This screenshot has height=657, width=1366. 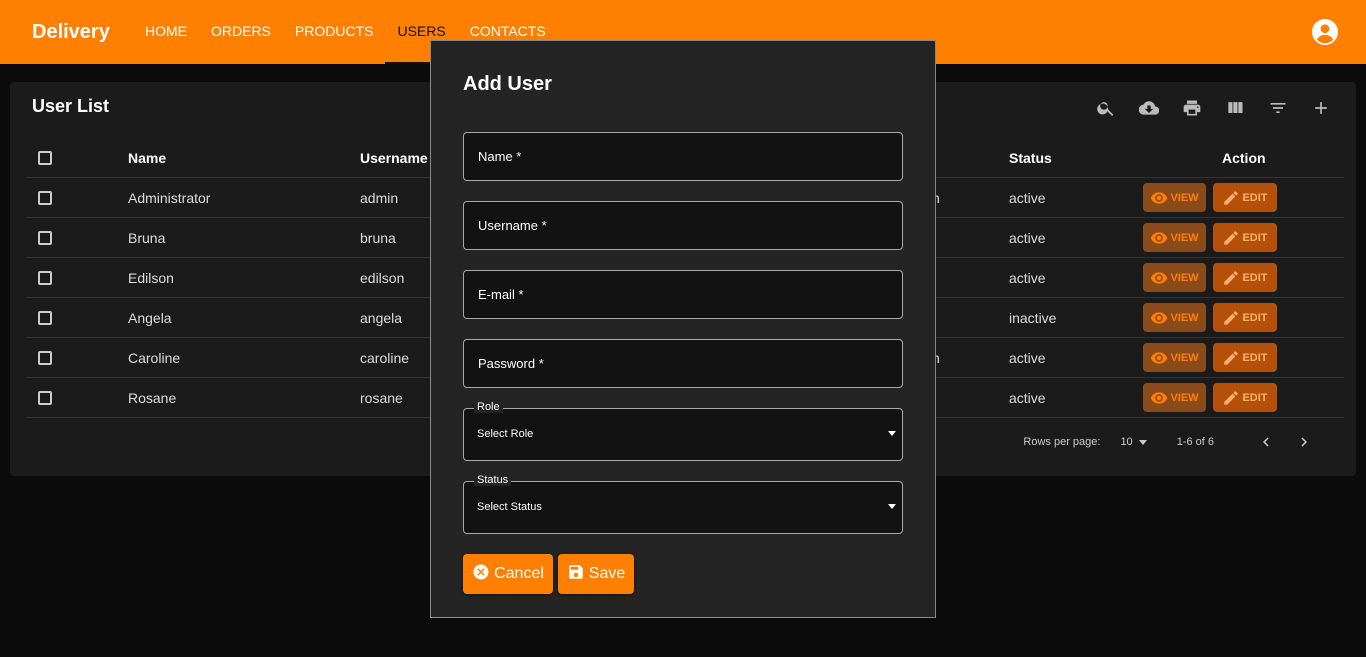 What do you see at coordinates (154, 358) in the screenshot?
I see `row-name: Caroline` at bounding box center [154, 358].